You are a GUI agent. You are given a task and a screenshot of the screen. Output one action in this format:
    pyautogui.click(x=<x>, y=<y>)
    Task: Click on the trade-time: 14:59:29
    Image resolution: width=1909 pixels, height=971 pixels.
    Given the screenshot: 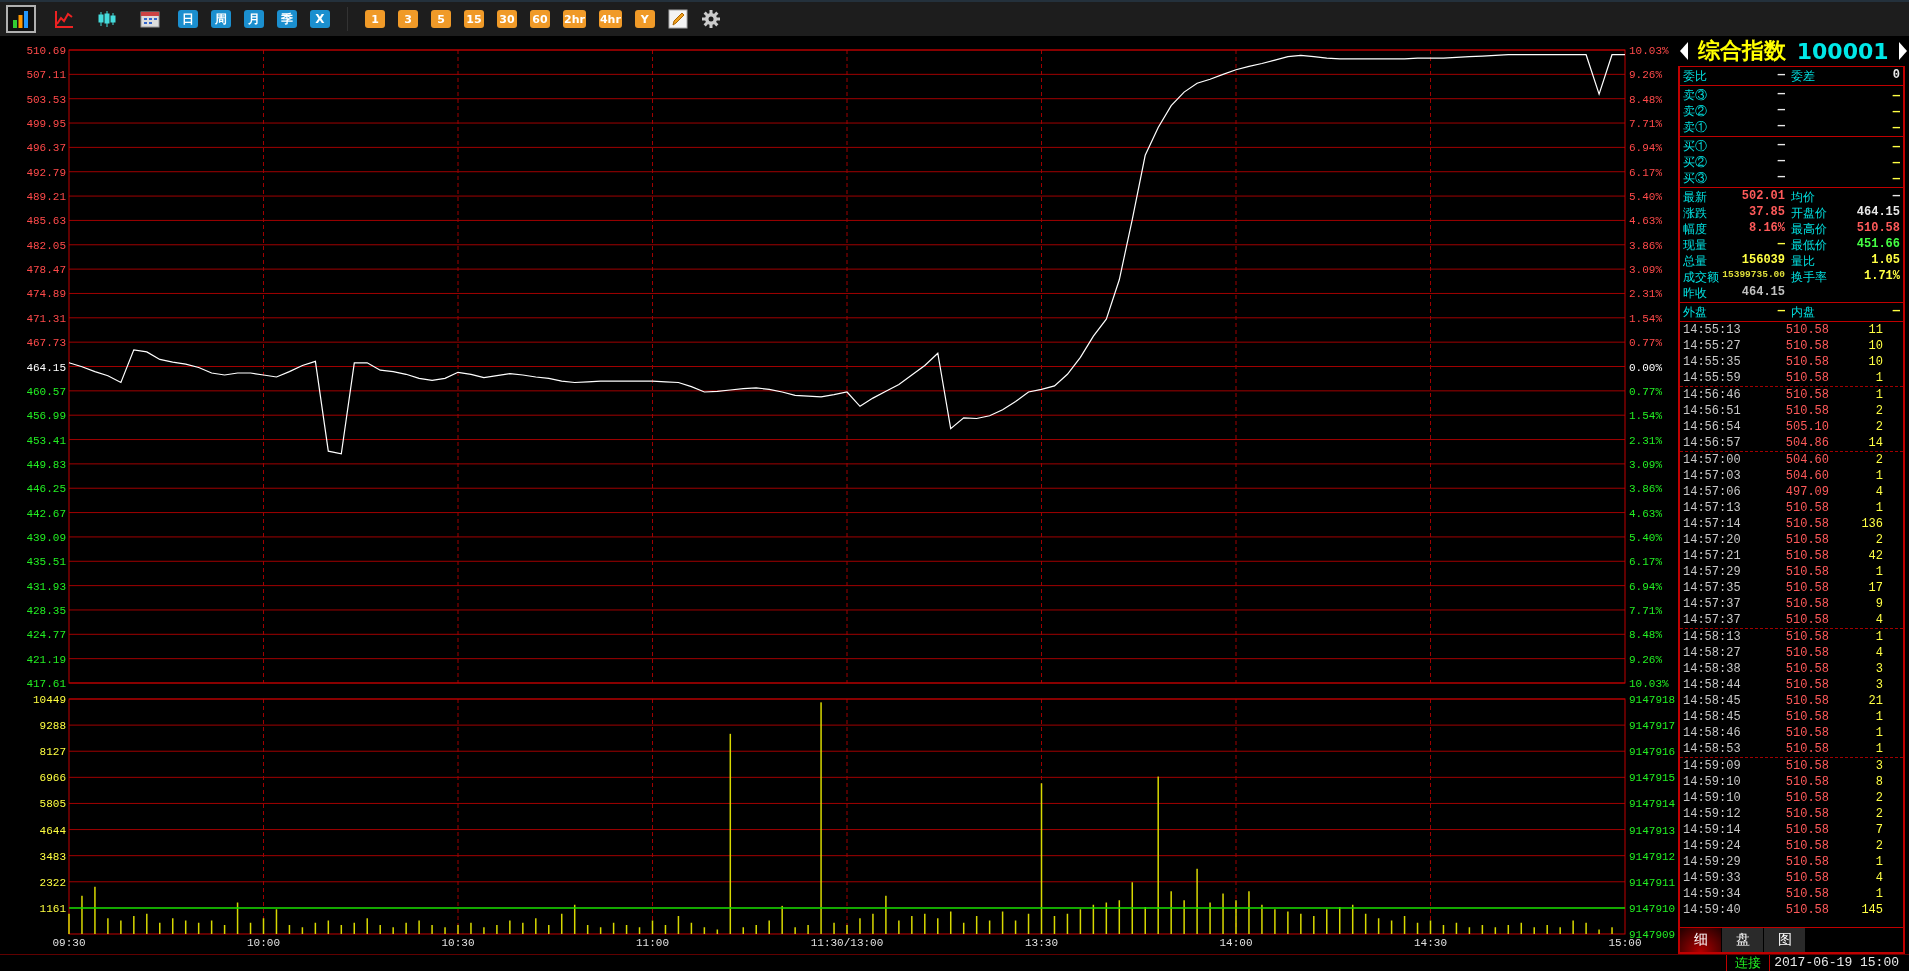 What is the action you would take?
    pyautogui.click(x=1712, y=862)
    